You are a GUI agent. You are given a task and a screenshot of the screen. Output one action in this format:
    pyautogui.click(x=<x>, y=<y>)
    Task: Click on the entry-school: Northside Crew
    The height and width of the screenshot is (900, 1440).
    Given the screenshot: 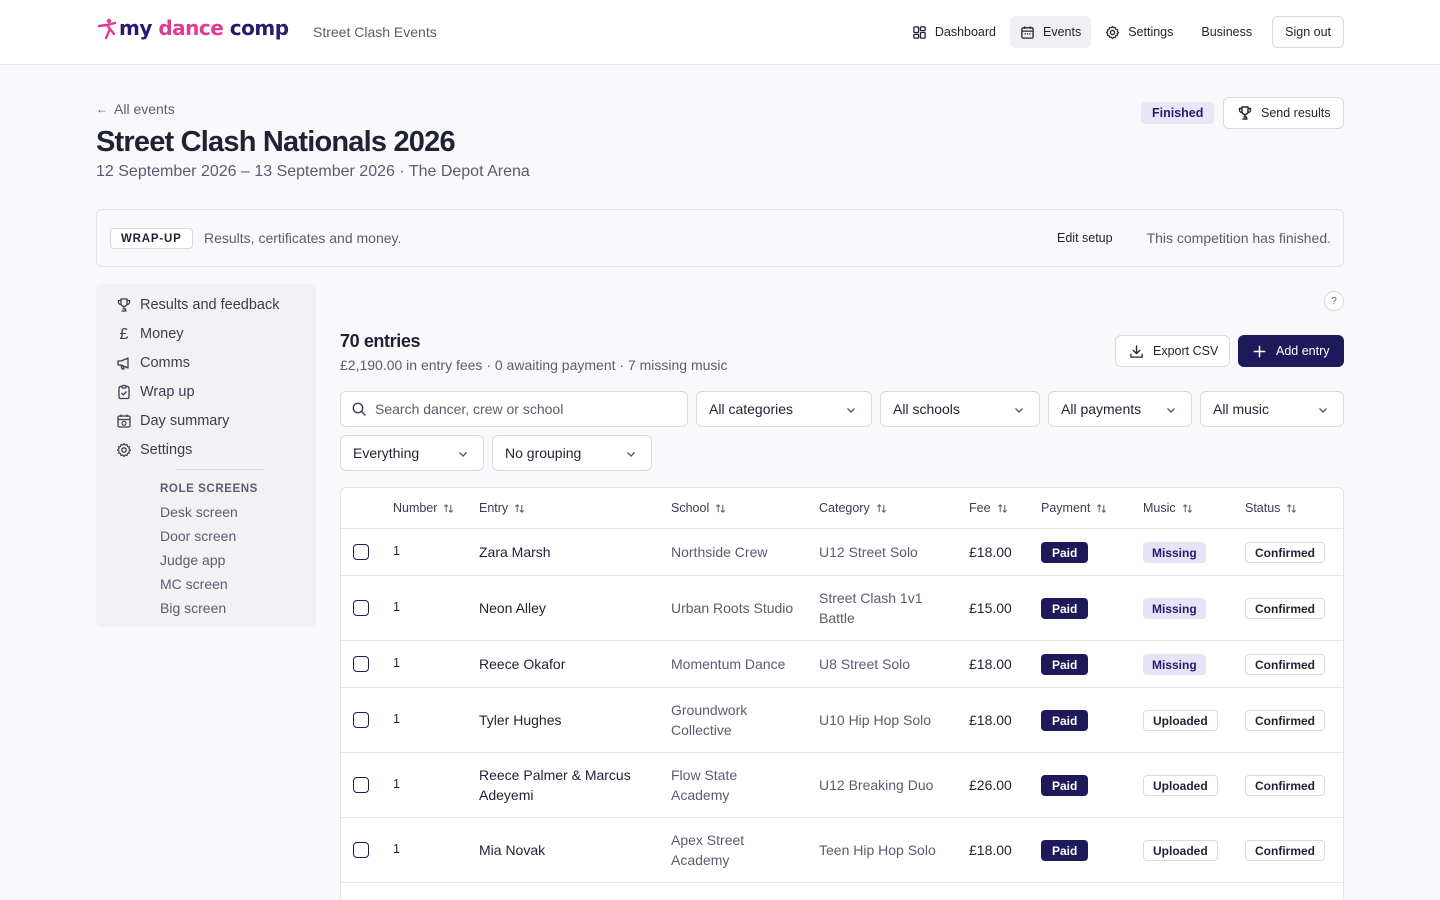 What is the action you would take?
    pyautogui.click(x=719, y=552)
    